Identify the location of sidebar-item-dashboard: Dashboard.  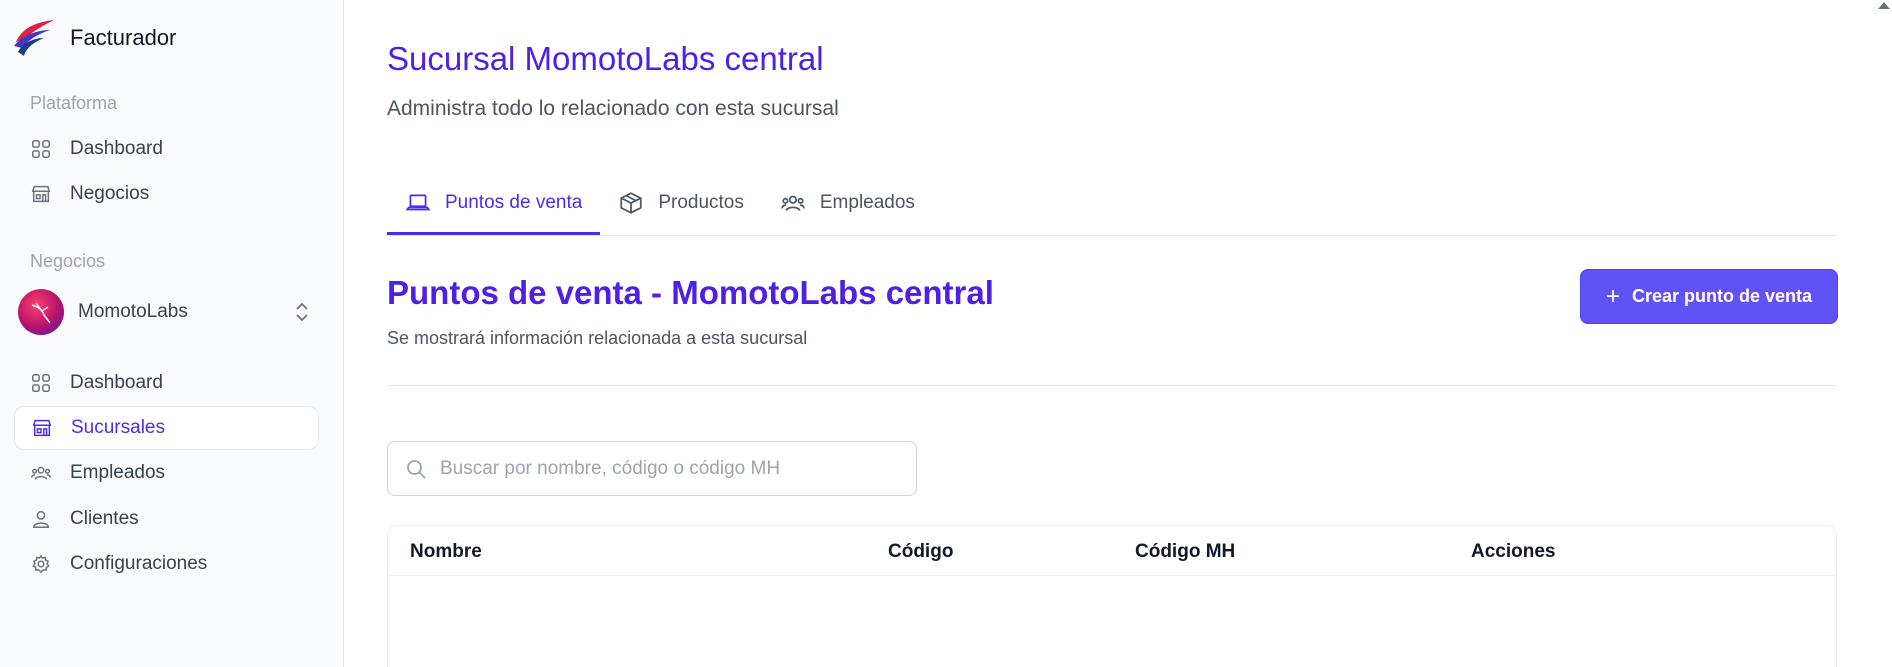
(166, 149).